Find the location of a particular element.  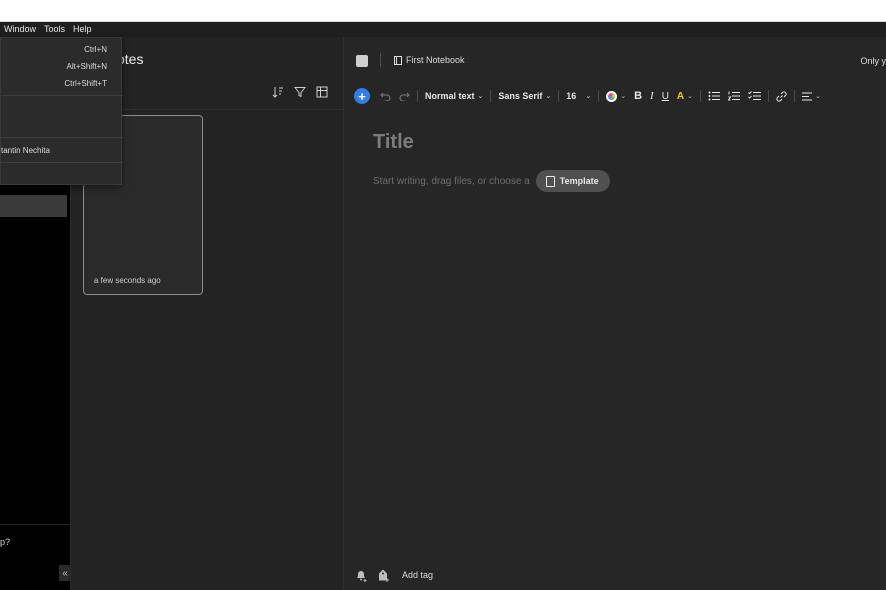

sidebar-divider is located at coordinates (35, 524).